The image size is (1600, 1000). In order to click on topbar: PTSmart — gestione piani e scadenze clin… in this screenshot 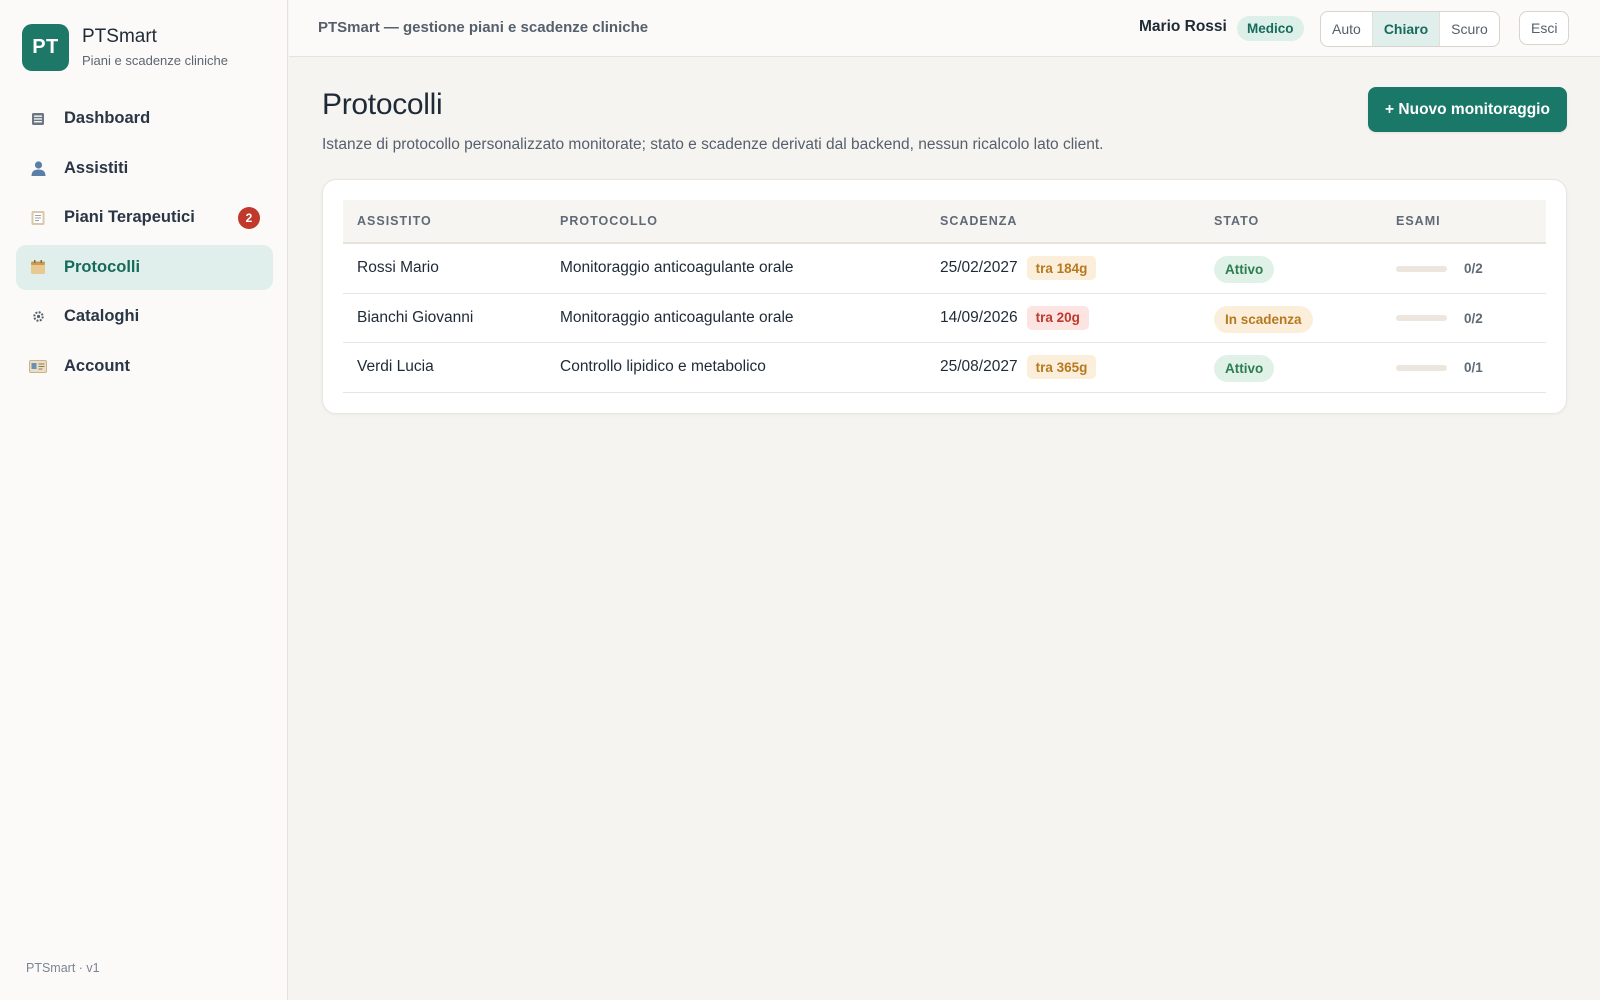, I will do `click(944, 28)`.